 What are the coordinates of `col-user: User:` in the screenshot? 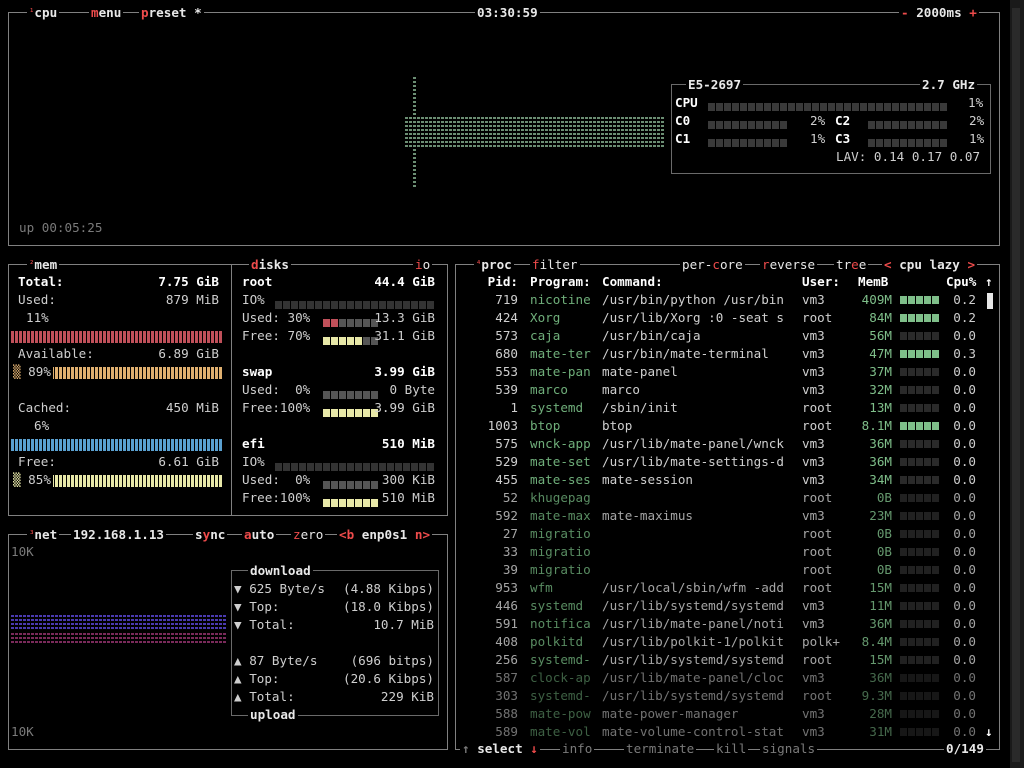 It's located at (821, 282).